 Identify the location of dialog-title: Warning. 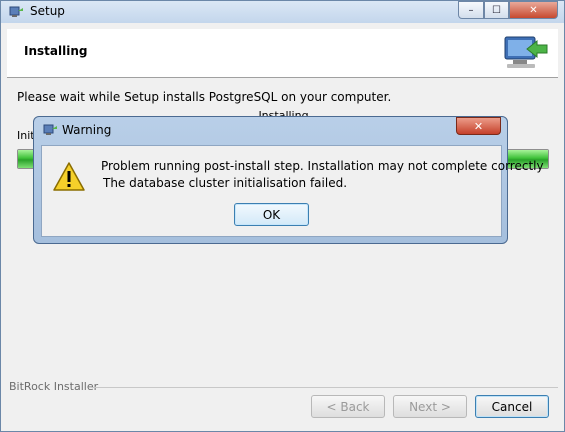
(87, 130).